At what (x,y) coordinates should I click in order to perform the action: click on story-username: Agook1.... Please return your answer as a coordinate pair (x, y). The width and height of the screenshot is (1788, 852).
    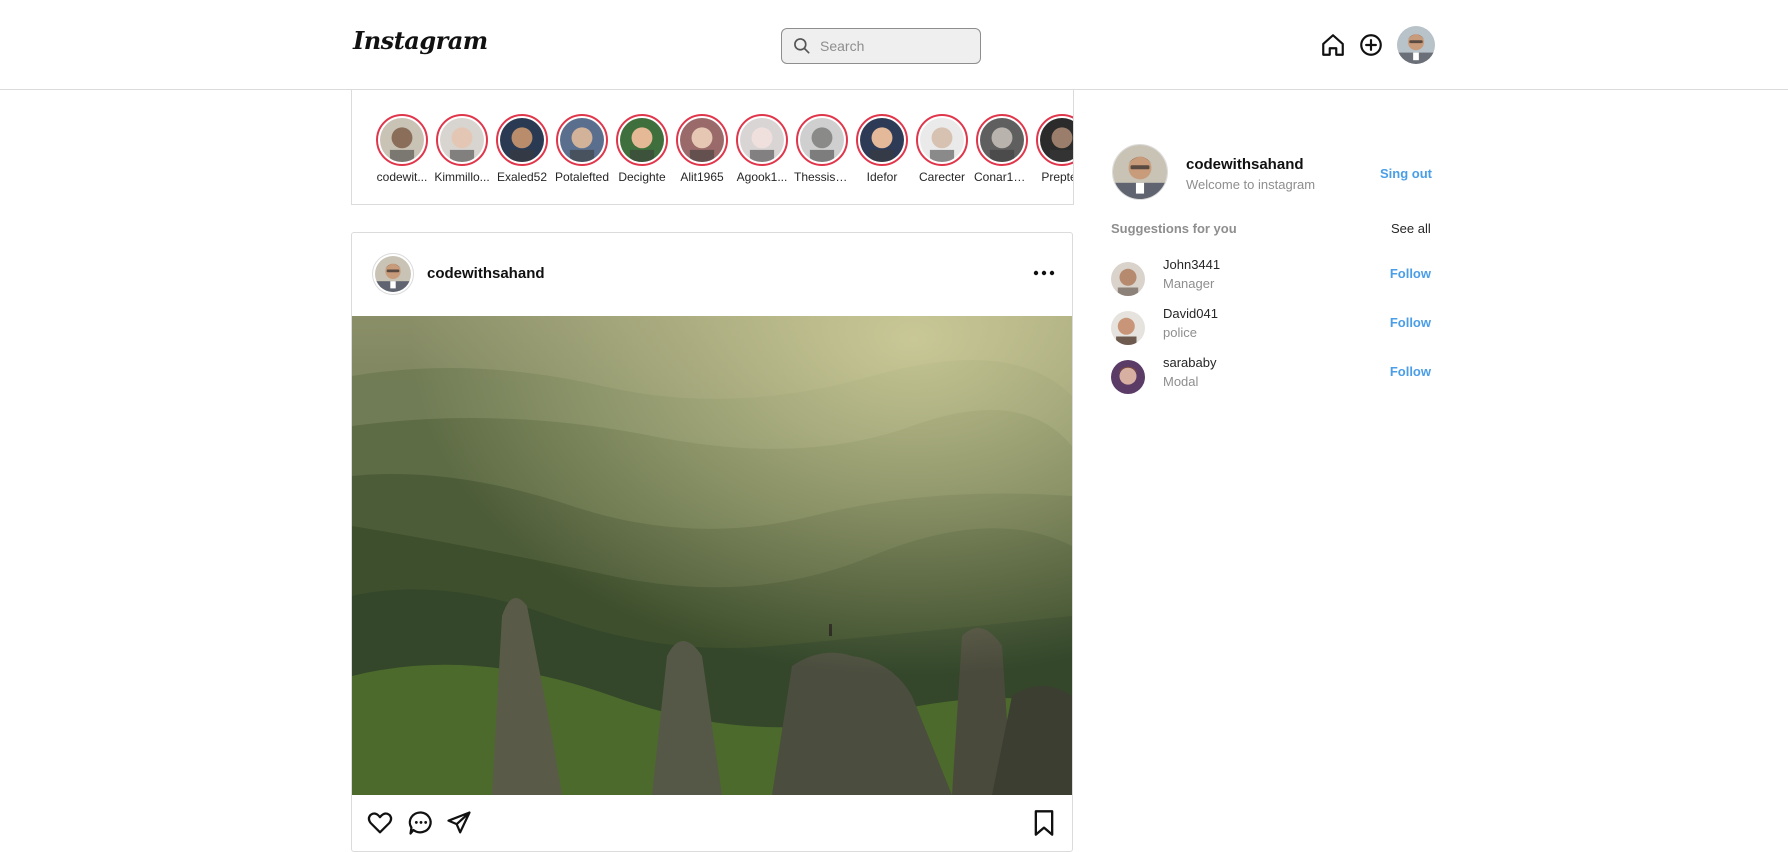
    Looking at the image, I should click on (762, 177).